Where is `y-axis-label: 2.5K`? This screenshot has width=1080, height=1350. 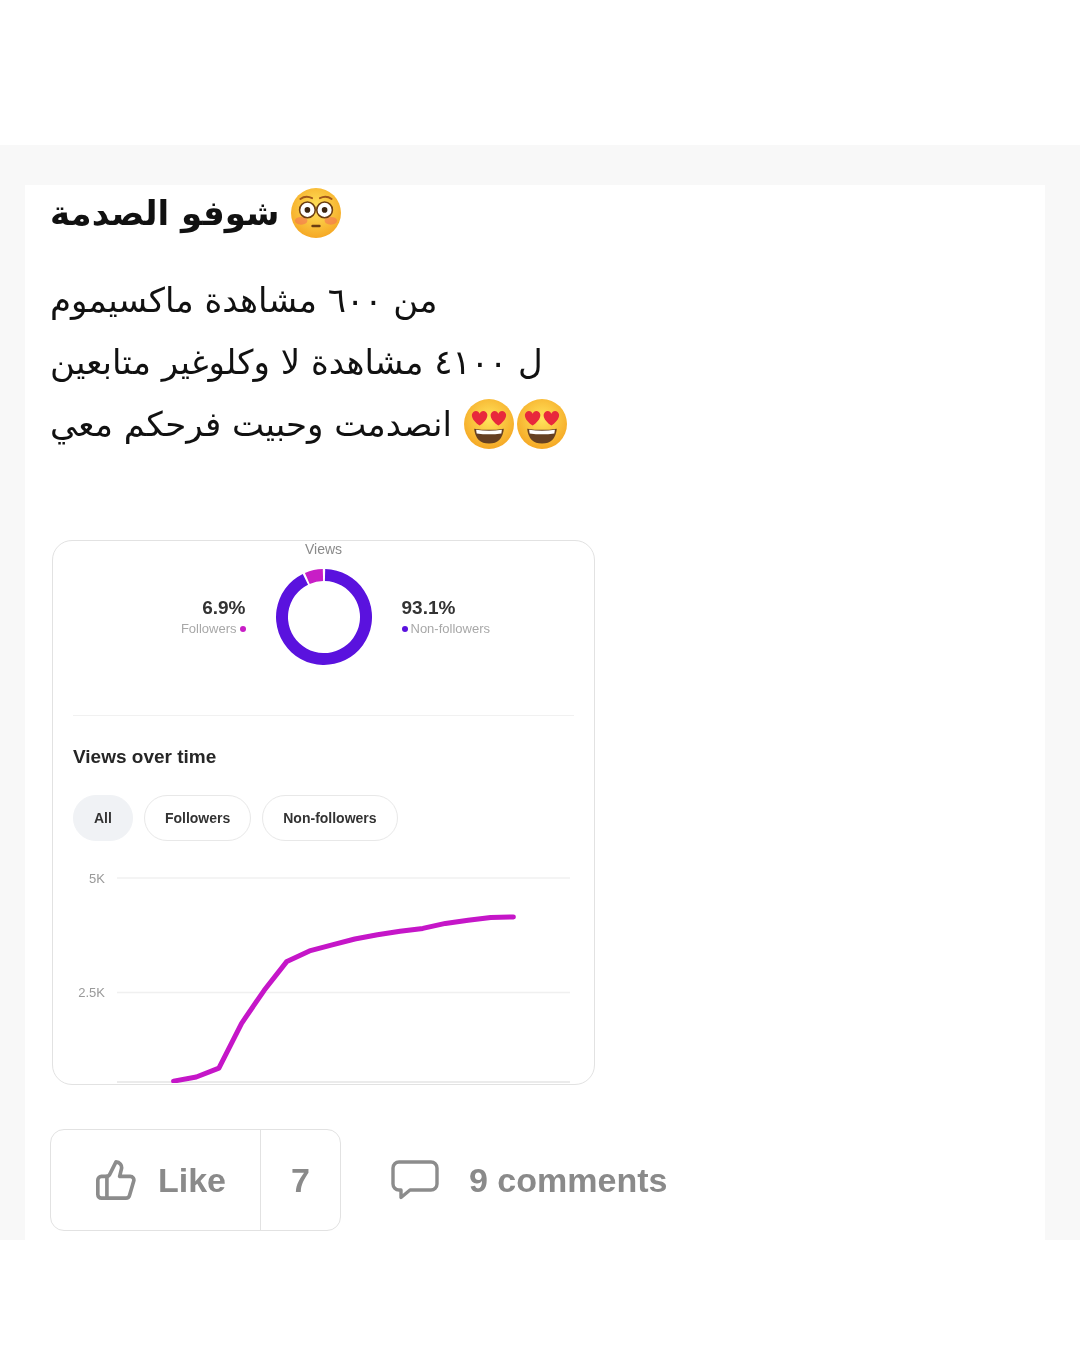
y-axis-label: 2.5K is located at coordinates (91, 993).